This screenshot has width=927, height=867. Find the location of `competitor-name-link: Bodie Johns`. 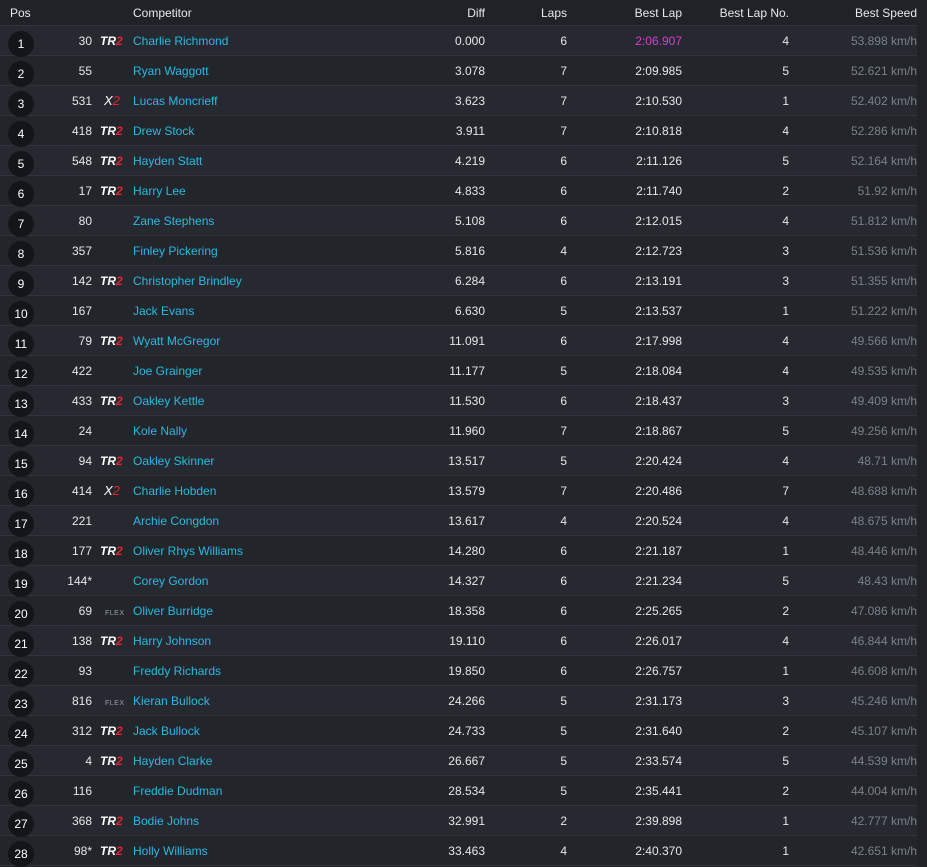

competitor-name-link: Bodie Johns is located at coordinates (253, 821).